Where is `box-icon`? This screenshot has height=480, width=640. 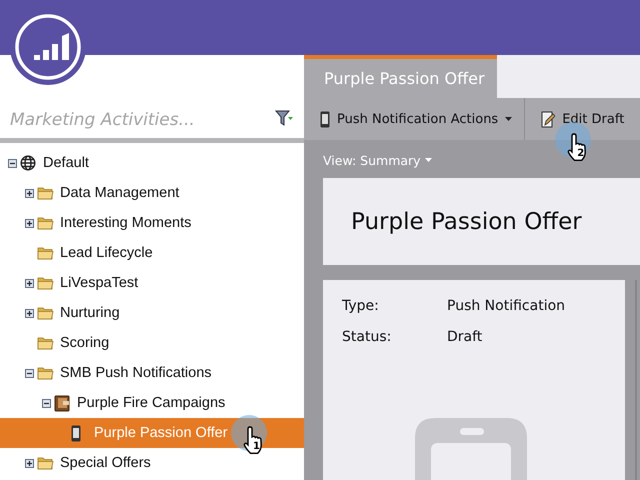
box-icon is located at coordinates (62, 403).